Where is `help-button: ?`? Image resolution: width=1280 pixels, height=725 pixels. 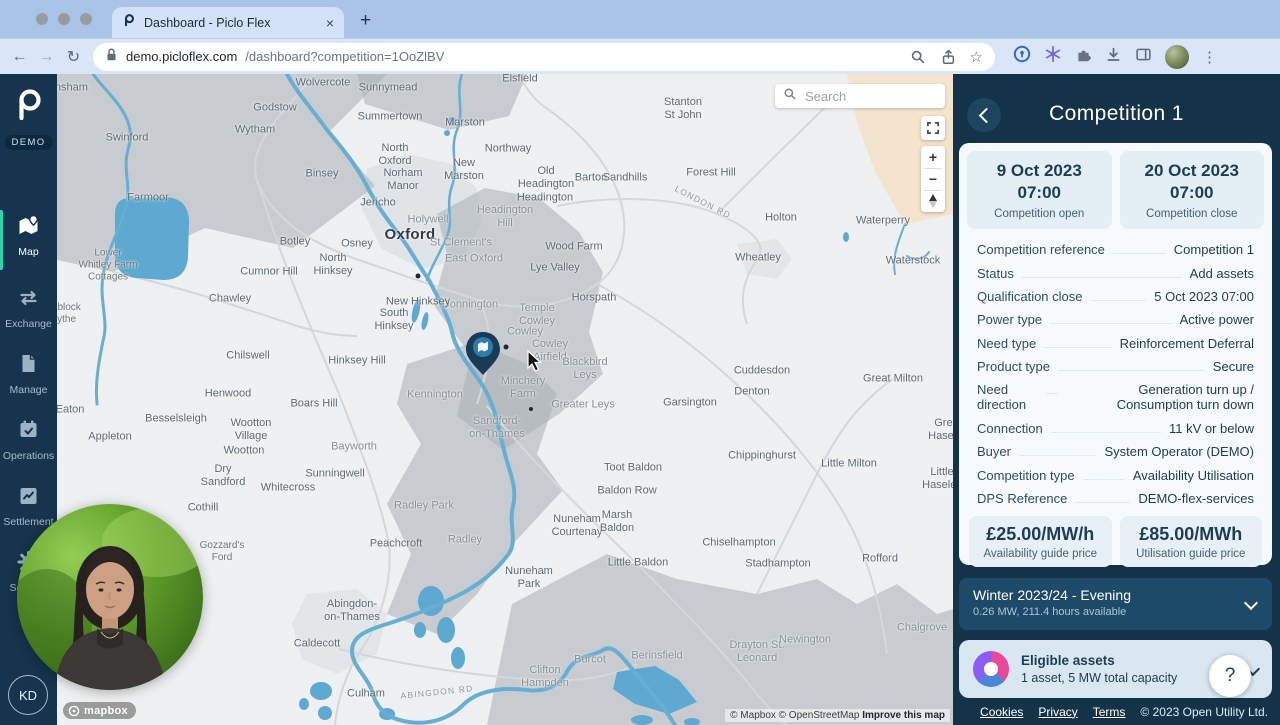
help-button: ? is located at coordinates (1230, 676).